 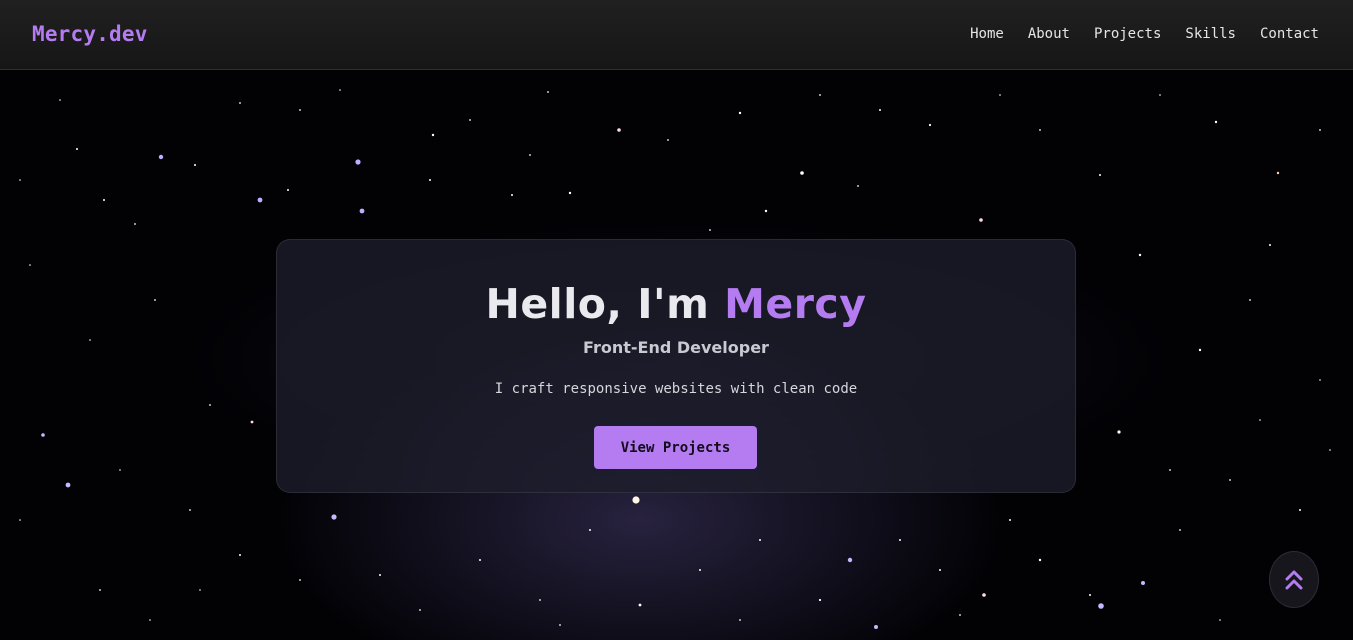 I want to click on hero-greeting: Hello, I'm, so click(x=597, y=304).